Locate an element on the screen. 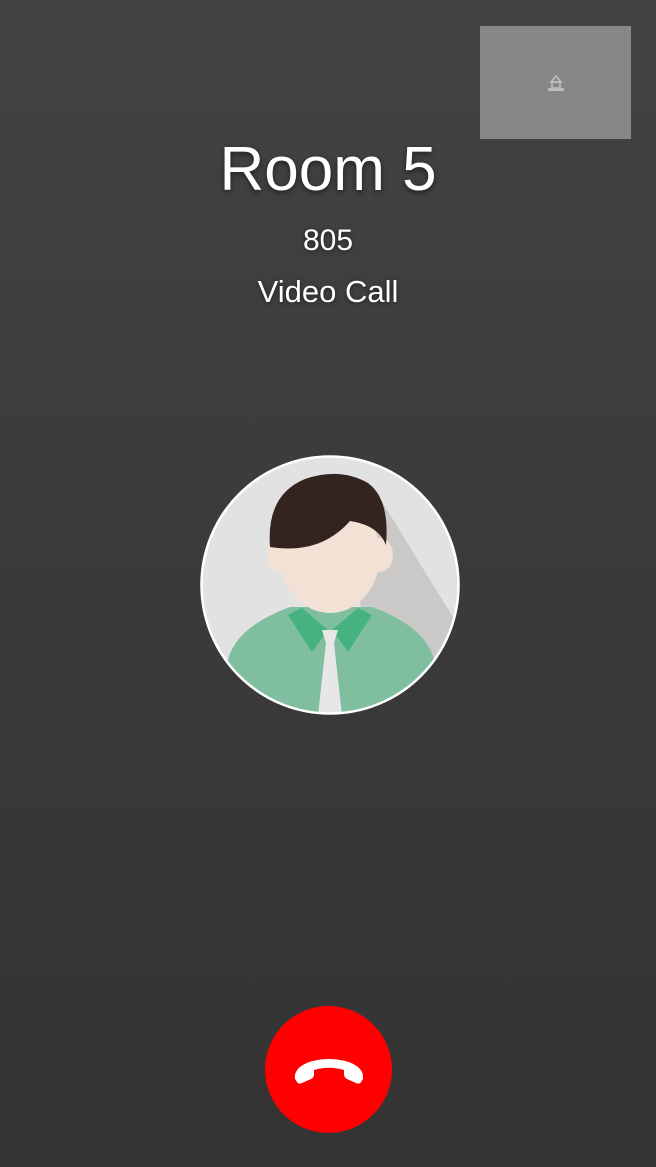 This screenshot has width=656, height=1167. call-type-label: Video Call is located at coordinates (328, 291).